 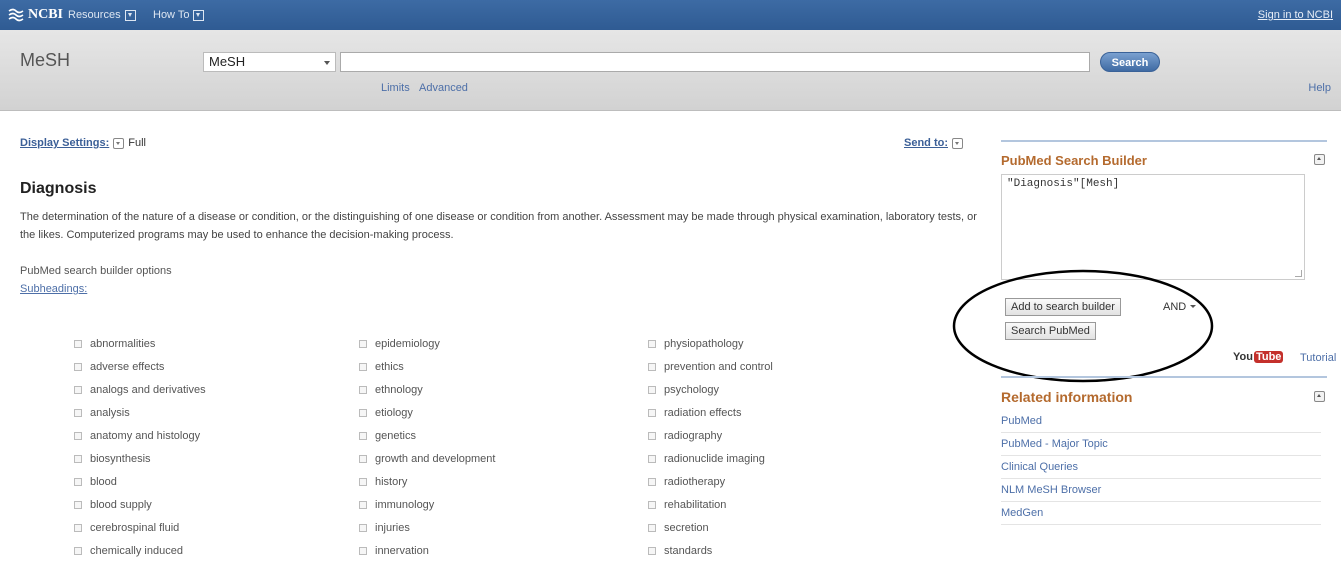 What do you see at coordinates (1161, 490) in the screenshot?
I see `related-link-nlm-mesh-browser: NLM MeSH Browser` at bounding box center [1161, 490].